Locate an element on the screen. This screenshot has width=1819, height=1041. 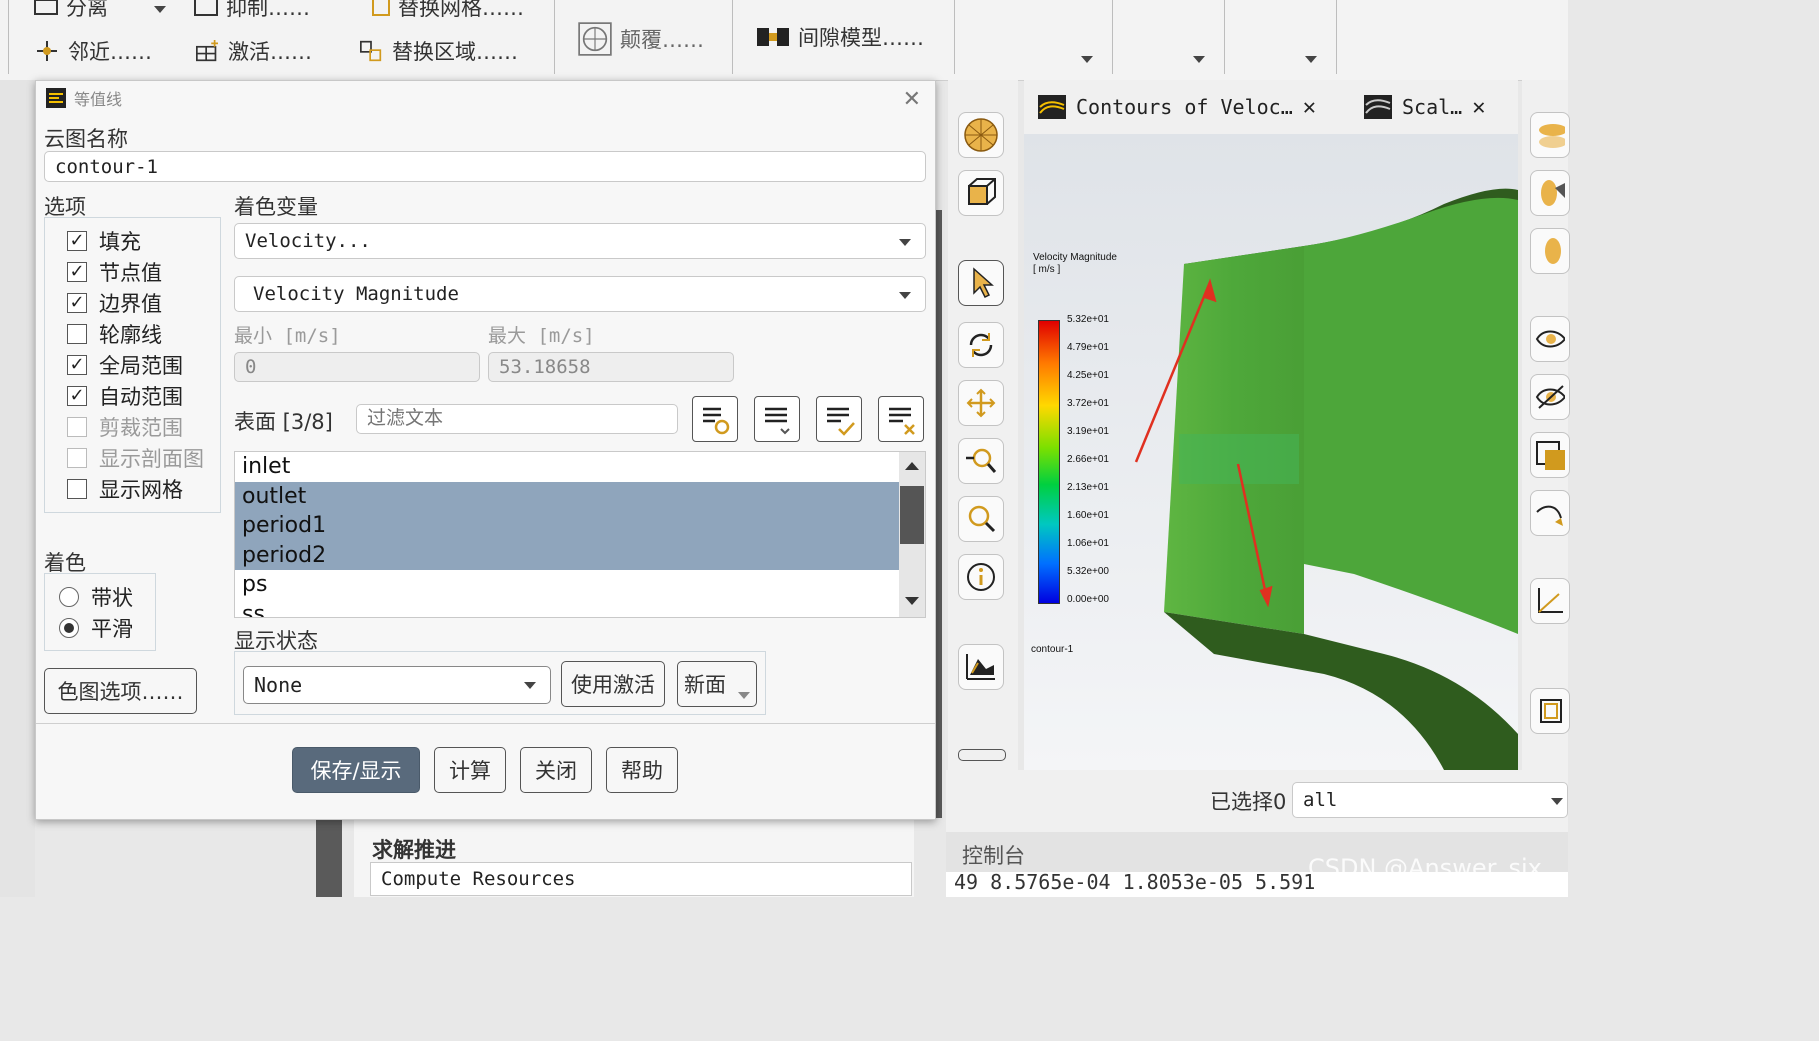
list-item: ps is located at coordinates (580, 585).